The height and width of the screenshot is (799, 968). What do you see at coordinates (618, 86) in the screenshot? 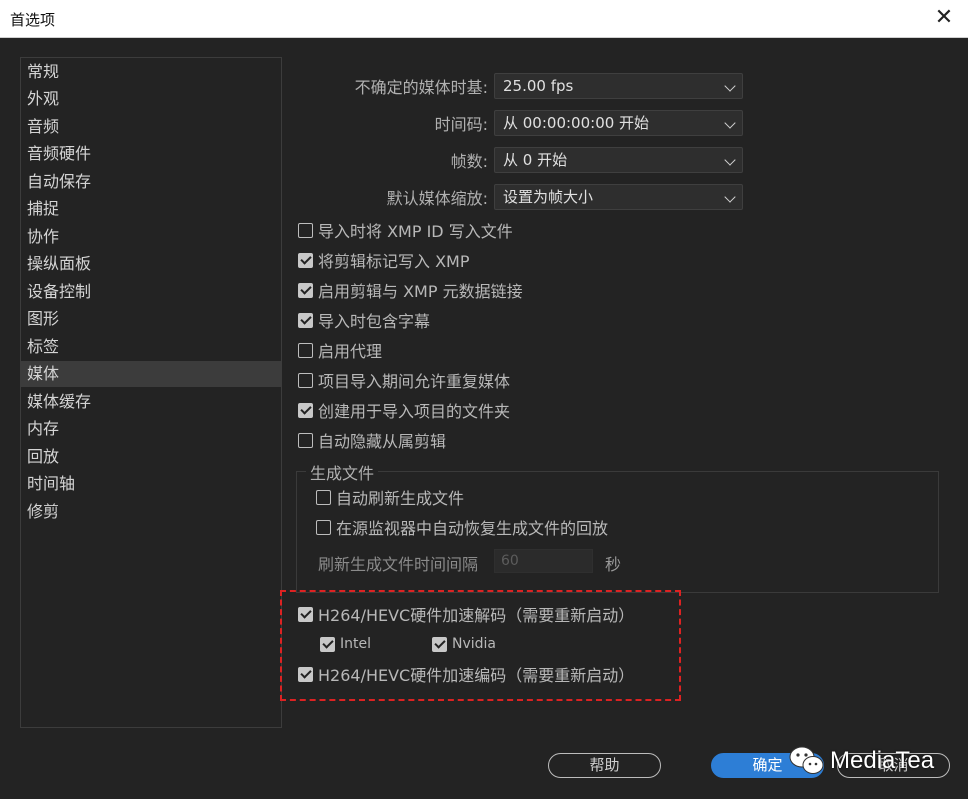
I see `timebase-select: 25.00 fps` at bounding box center [618, 86].